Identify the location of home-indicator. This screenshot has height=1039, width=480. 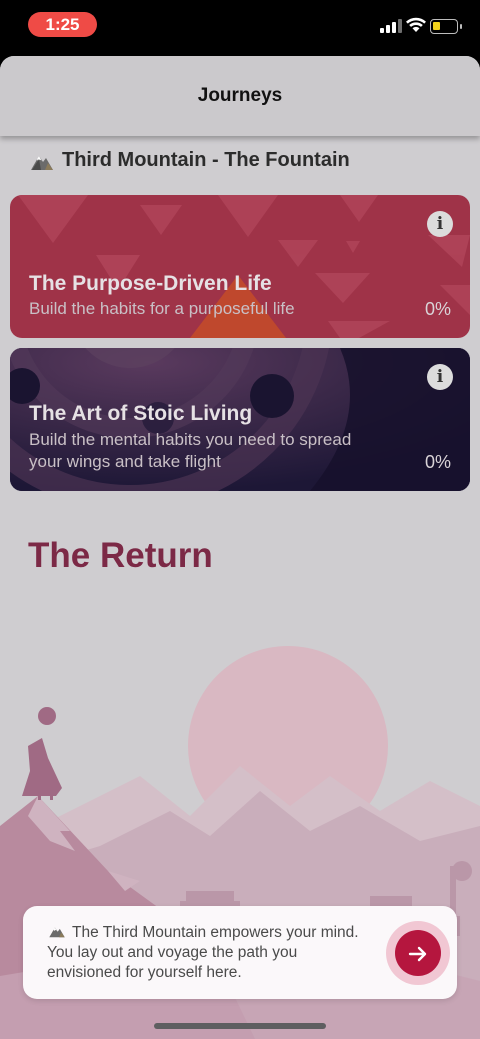
(240, 1026).